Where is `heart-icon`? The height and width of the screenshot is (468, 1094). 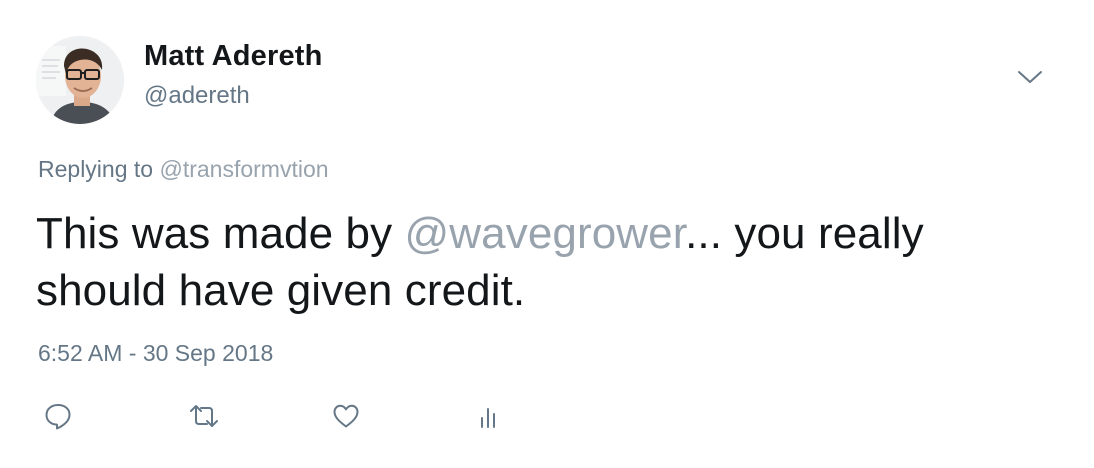 heart-icon is located at coordinates (346, 416).